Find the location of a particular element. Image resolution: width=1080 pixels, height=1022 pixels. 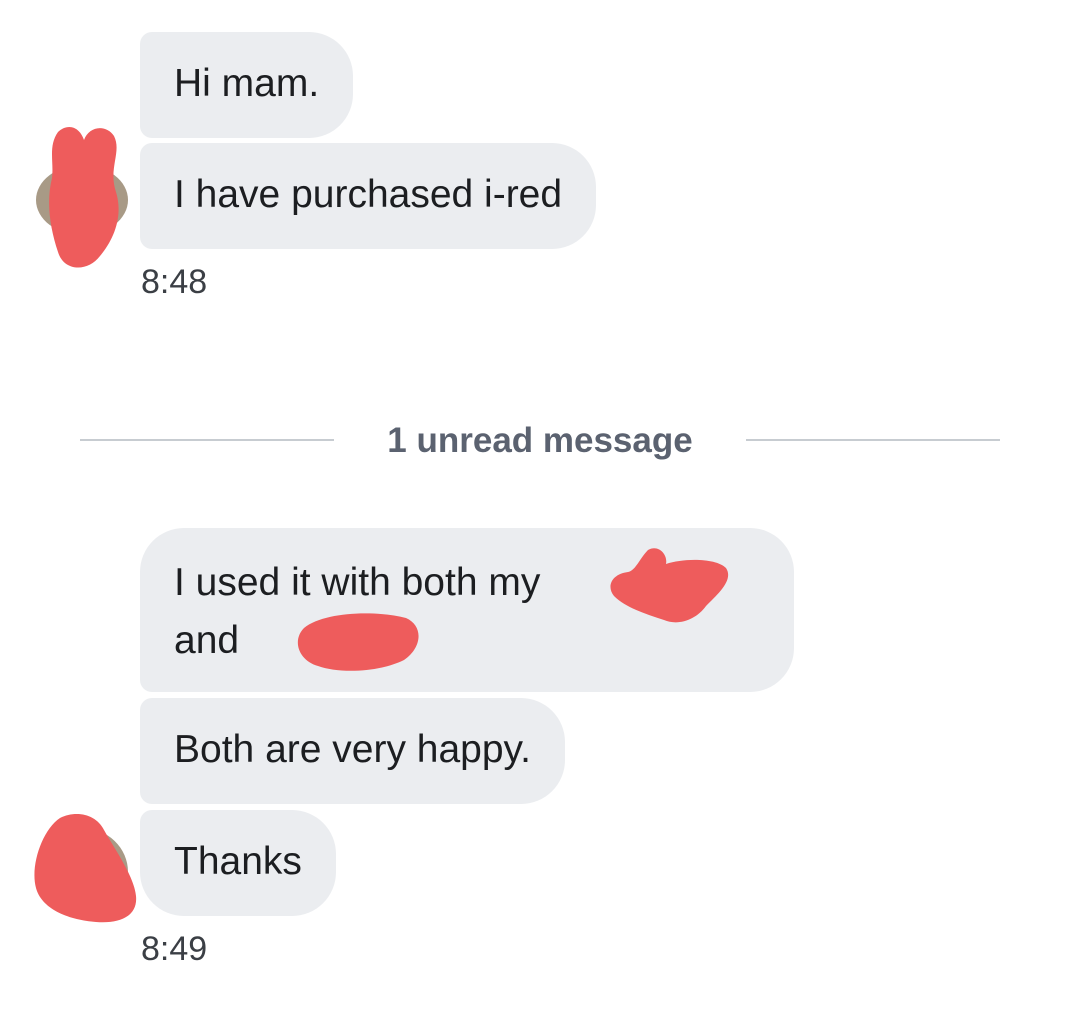

unread-divider-label: 1 unread message is located at coordinates (540, 440).